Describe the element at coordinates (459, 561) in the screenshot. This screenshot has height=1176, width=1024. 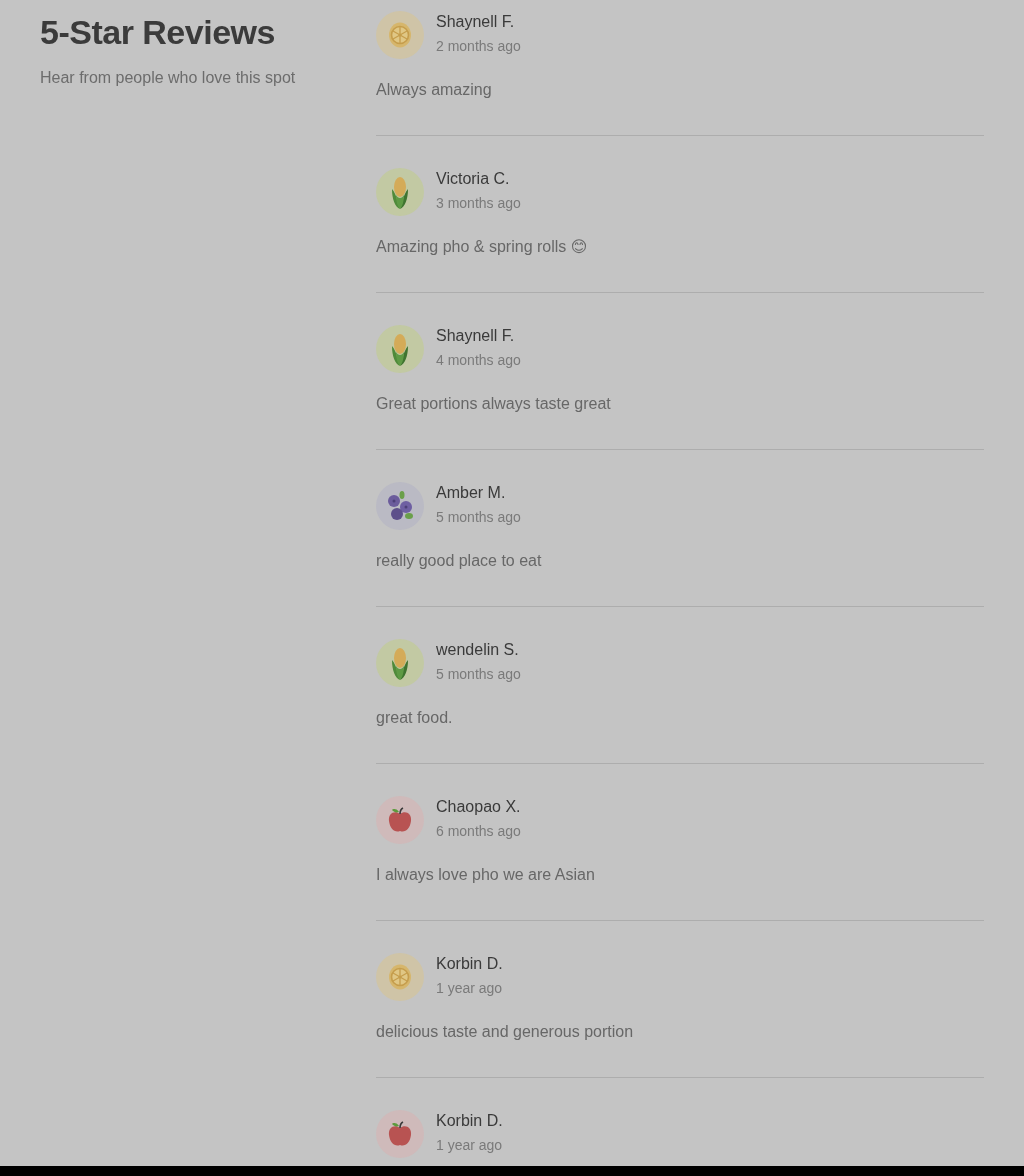
I see `review-text: really good place to eat` at that location.